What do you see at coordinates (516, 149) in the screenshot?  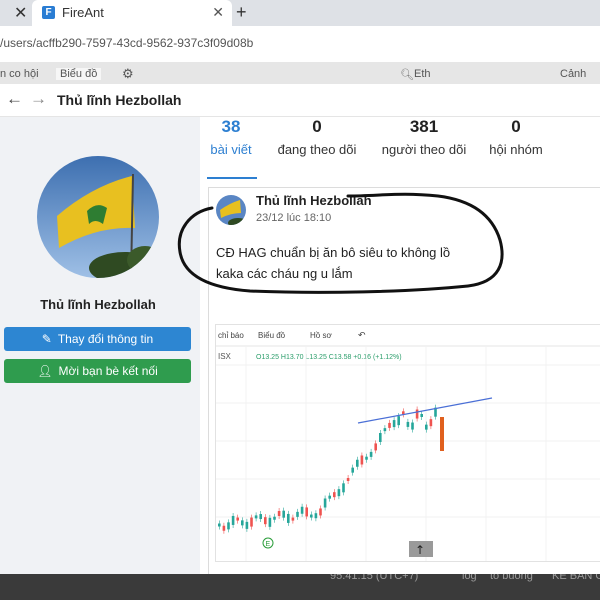 I see `stat-label: hội nhóm` at bounding box center [516, 149].